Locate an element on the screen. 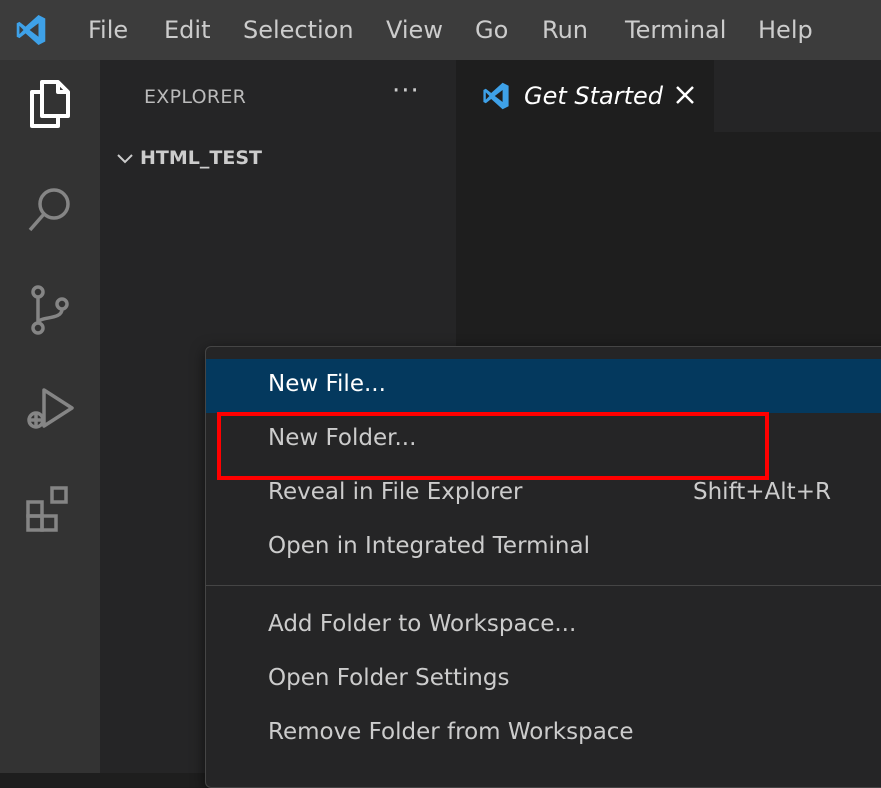 This screenshot has height=788, width=881. menu-help: Help is located at coordinates (785, 30).